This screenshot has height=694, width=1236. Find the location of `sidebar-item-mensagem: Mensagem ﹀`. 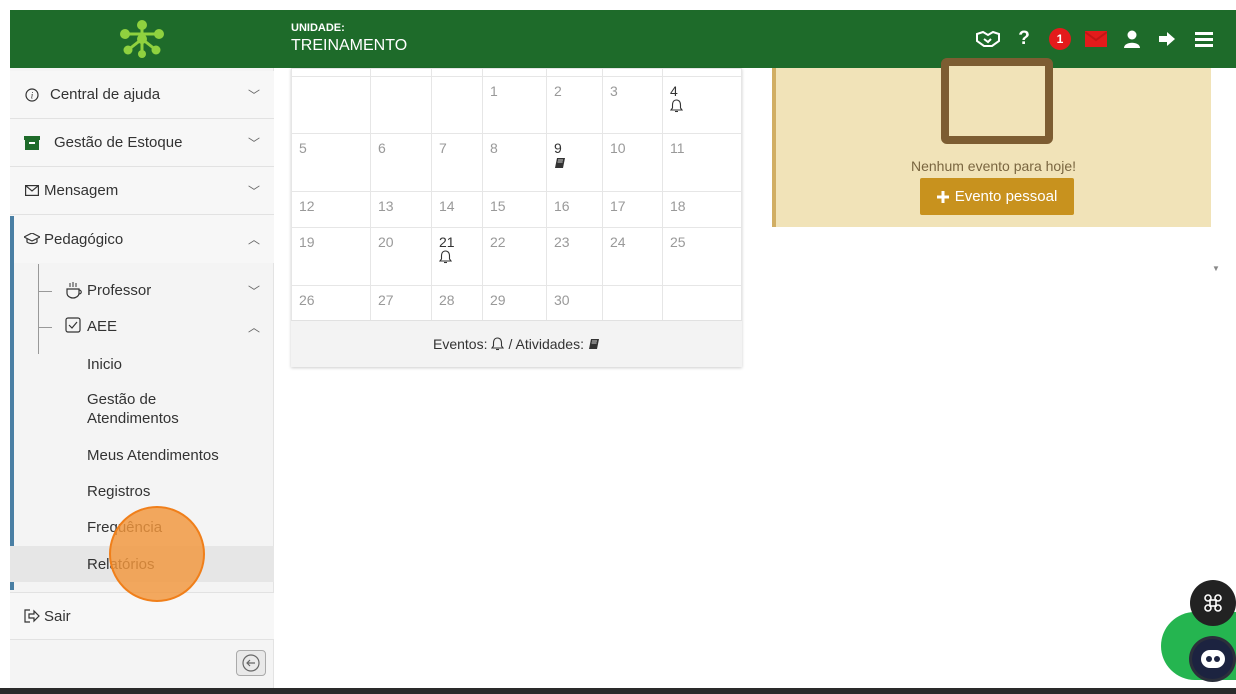

sidebar-item-mensagem: Mensagem ﹀ is located at coordinates (142, 191).